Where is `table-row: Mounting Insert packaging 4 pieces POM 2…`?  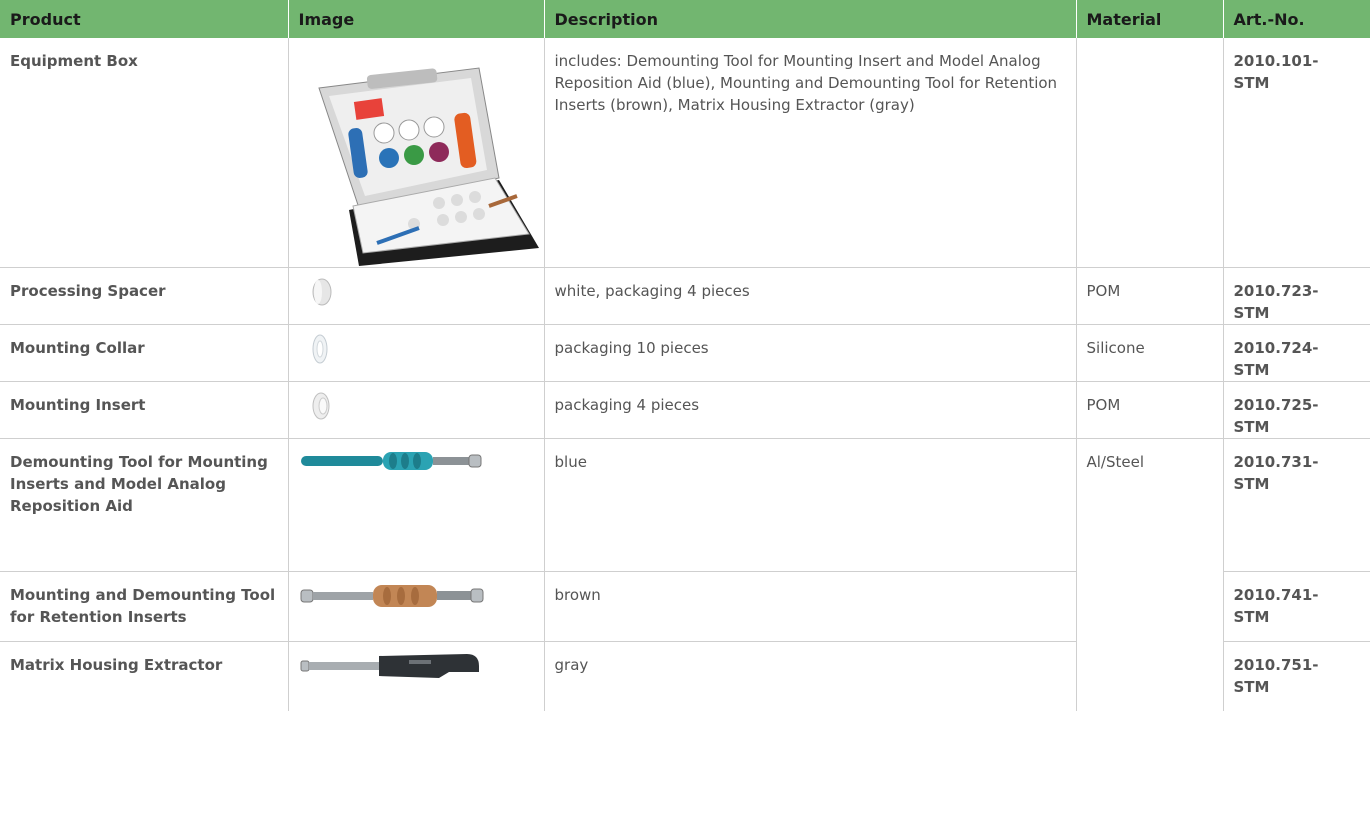 table-row: Mounting Insert packaging 4 pieces POM 2… is located at coordinates (685, 410).